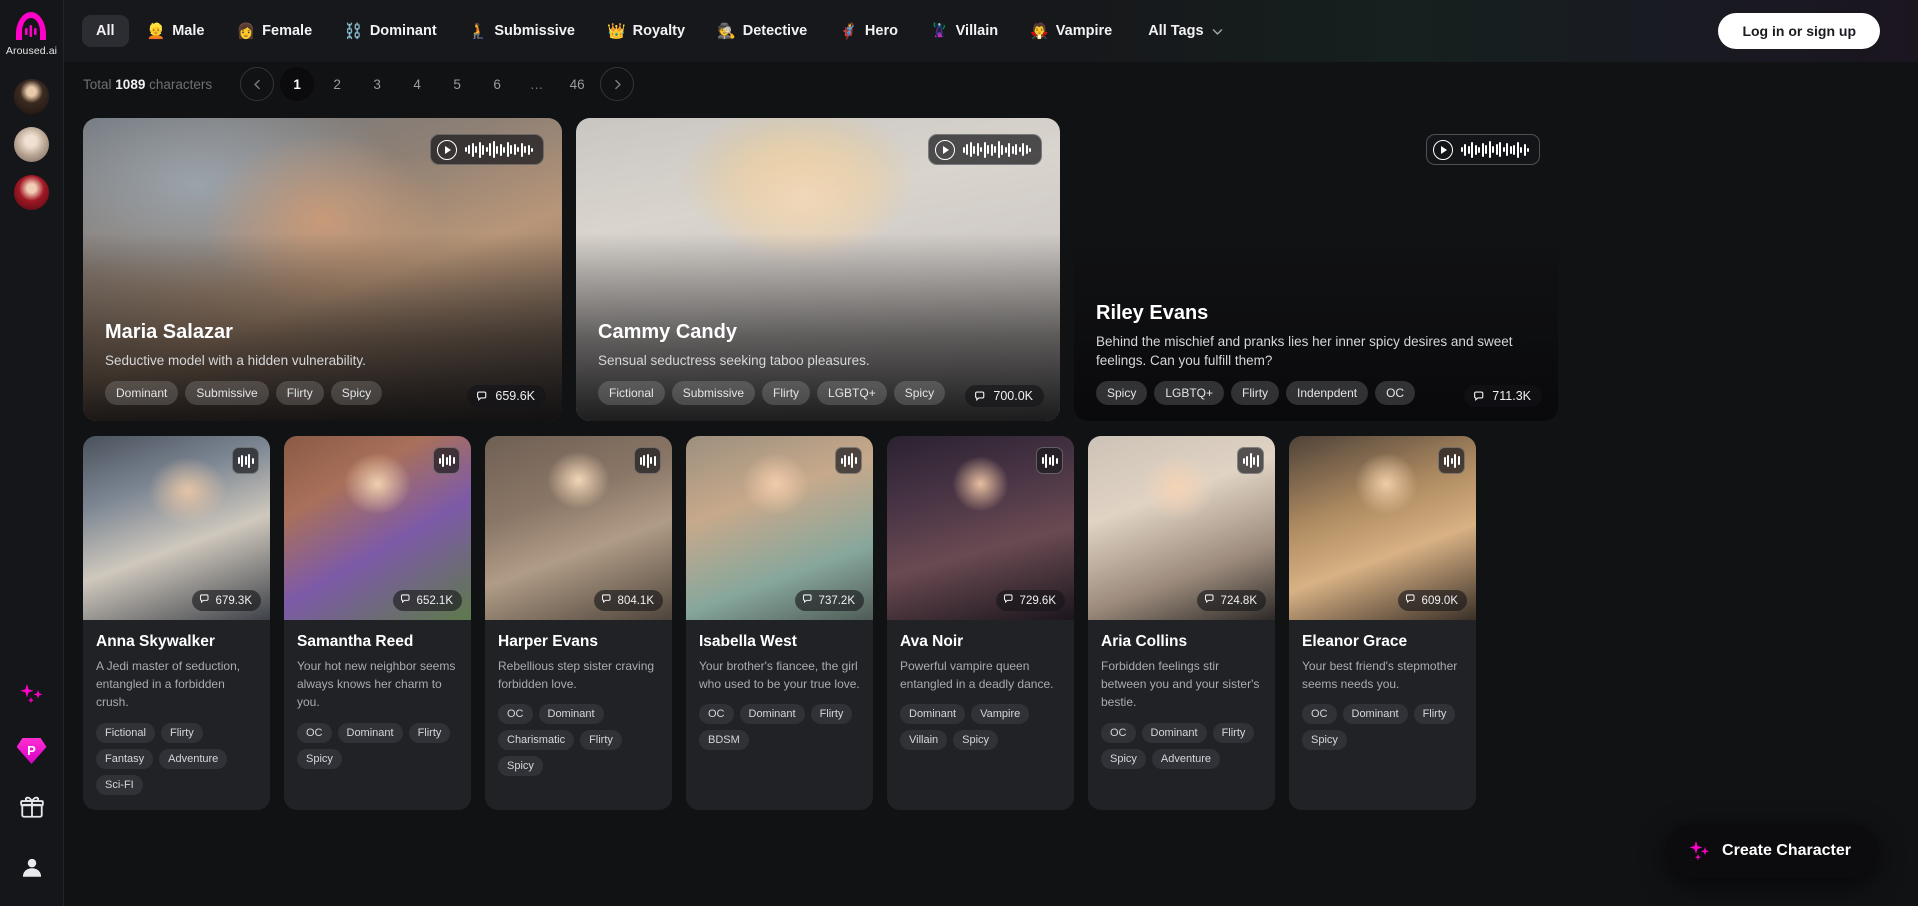 The width and height of the screenshot is (1918, 906). Describe the element at coordinates (105, 31) in the screenshot. I see `tab-all: All` at that location.